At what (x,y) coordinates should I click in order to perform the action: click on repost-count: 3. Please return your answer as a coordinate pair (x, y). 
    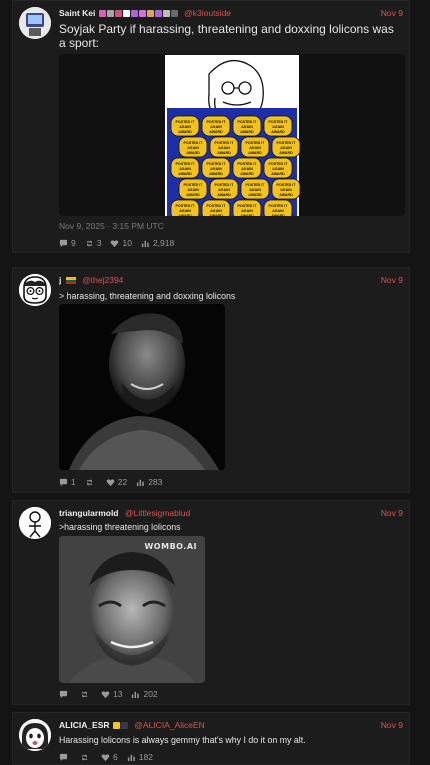
    Looking at the image, I should click on (93, 243).